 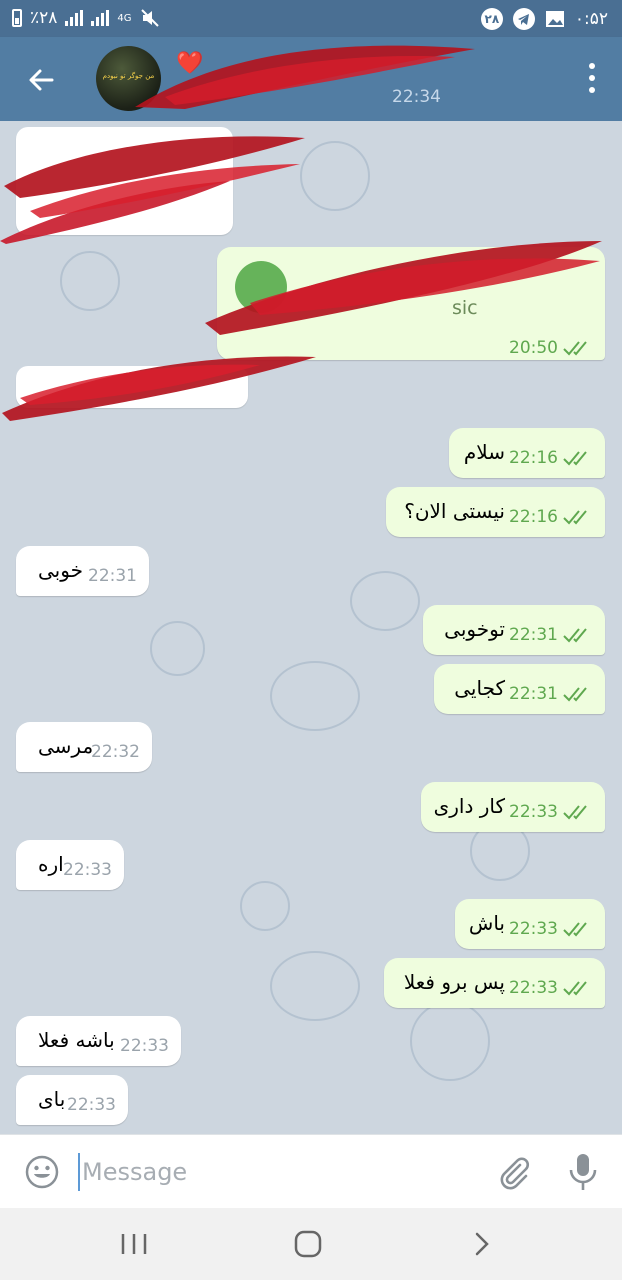 What do you see at coordinates (523, 19) in the screenshot?
I see `telegram-icon` at bounding box center [523, 19].